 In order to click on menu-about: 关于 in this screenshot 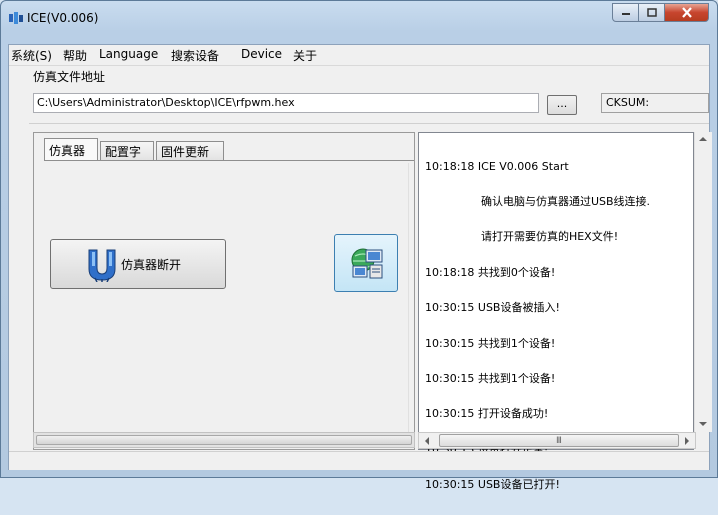, I will do `click(305, 55)`.